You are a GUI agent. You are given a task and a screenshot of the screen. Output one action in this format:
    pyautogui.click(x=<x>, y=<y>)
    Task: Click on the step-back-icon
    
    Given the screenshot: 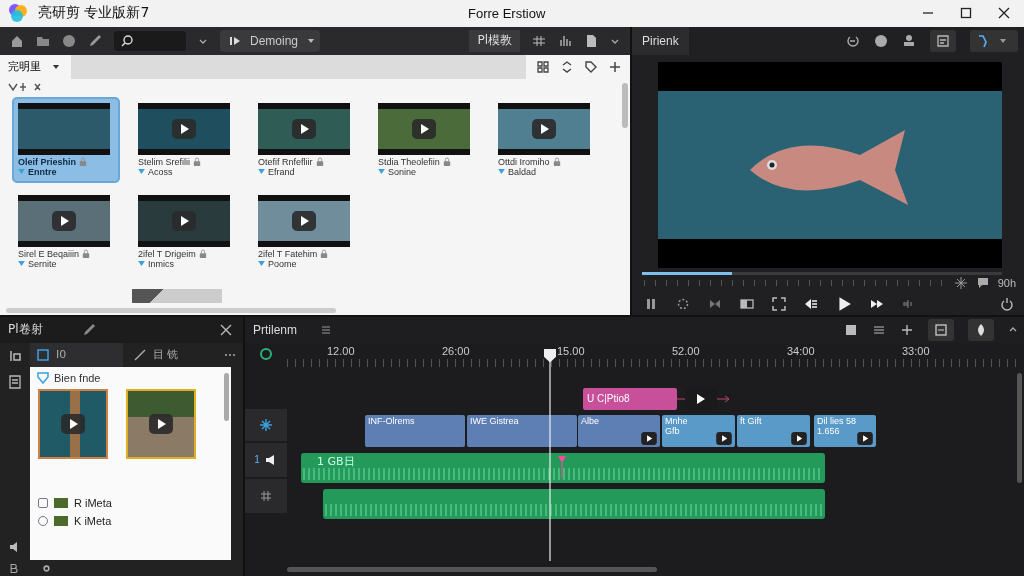 What is the action you would take?
    pyautogui.click(x=811, y=304)
    